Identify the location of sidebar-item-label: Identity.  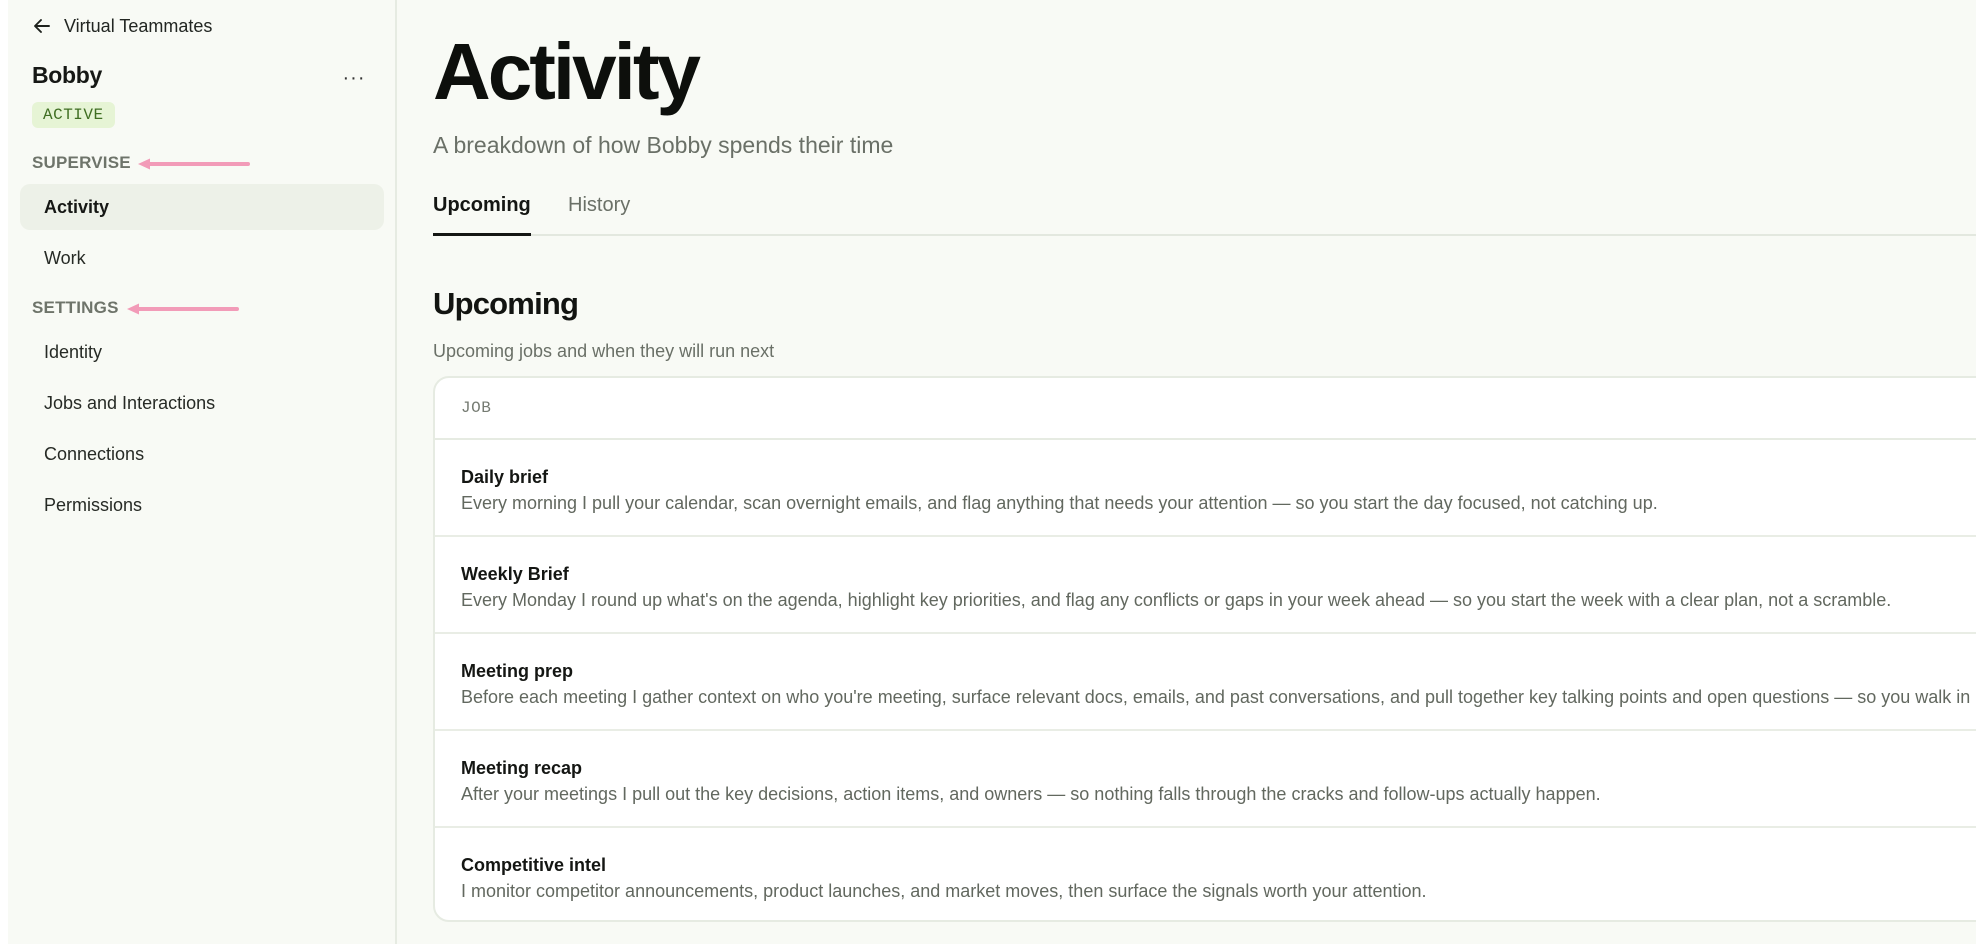
(73, 351).